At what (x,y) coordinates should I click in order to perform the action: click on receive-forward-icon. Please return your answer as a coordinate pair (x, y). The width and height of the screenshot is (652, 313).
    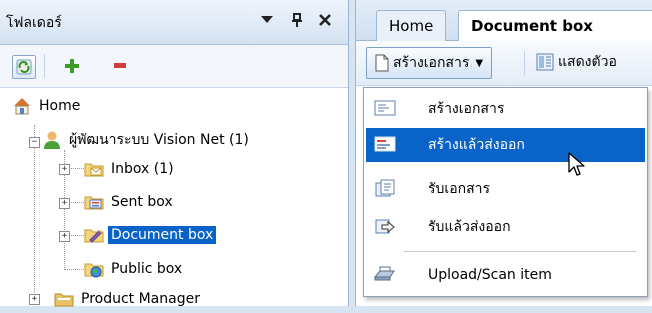
    Looking at the image, I should click on (386, 227).